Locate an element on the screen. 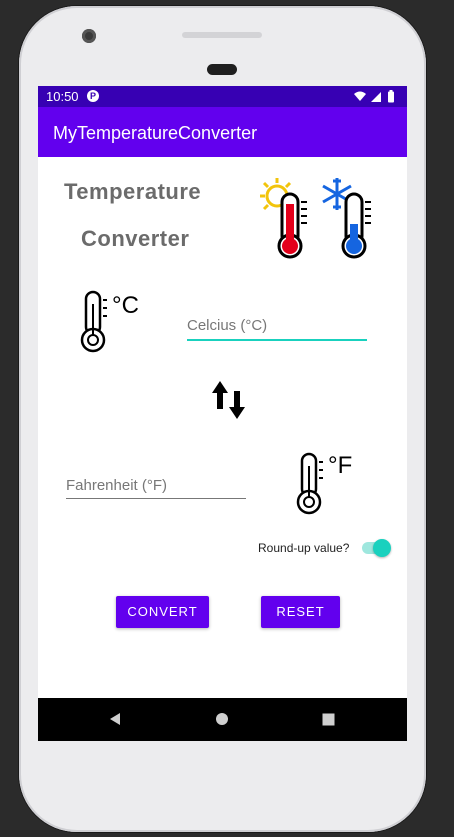  wifi-icon is located at coordinates (360, 96).